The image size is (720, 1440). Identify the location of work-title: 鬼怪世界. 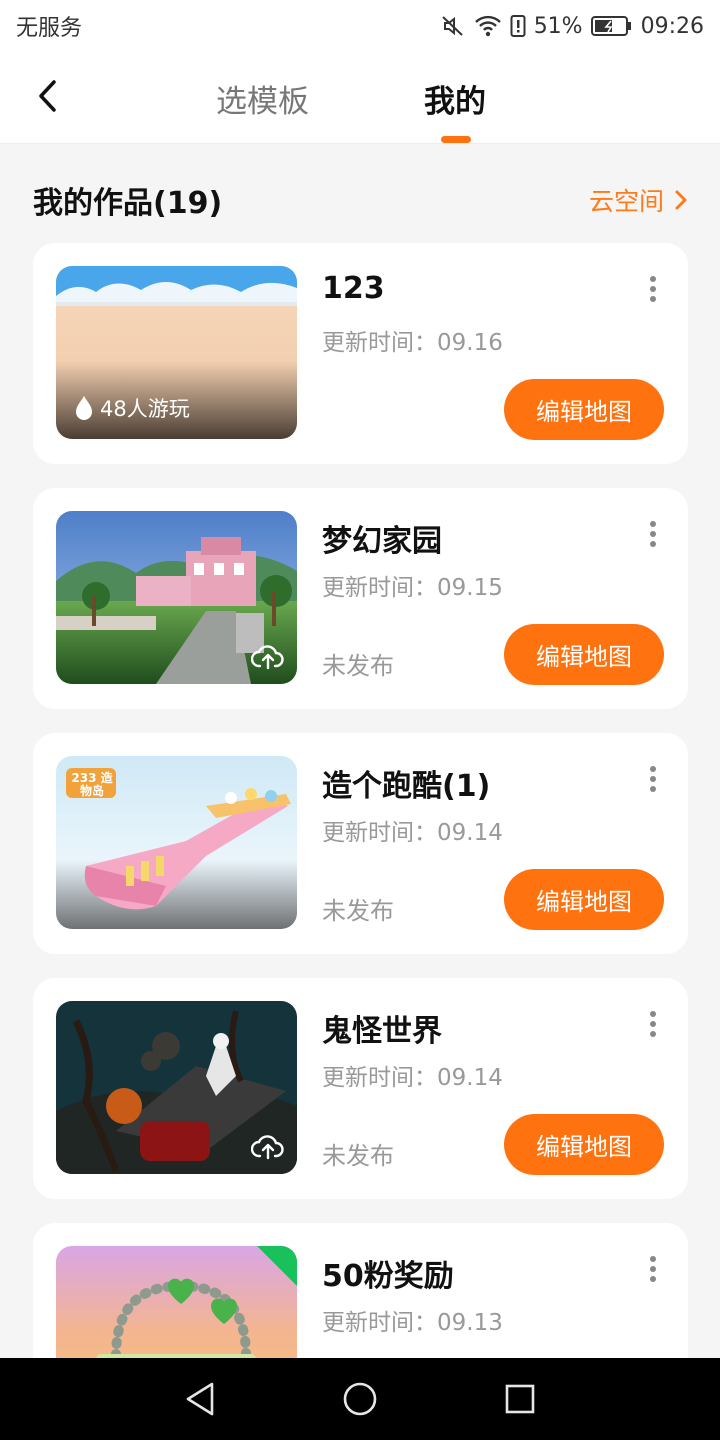
(382, 1031).